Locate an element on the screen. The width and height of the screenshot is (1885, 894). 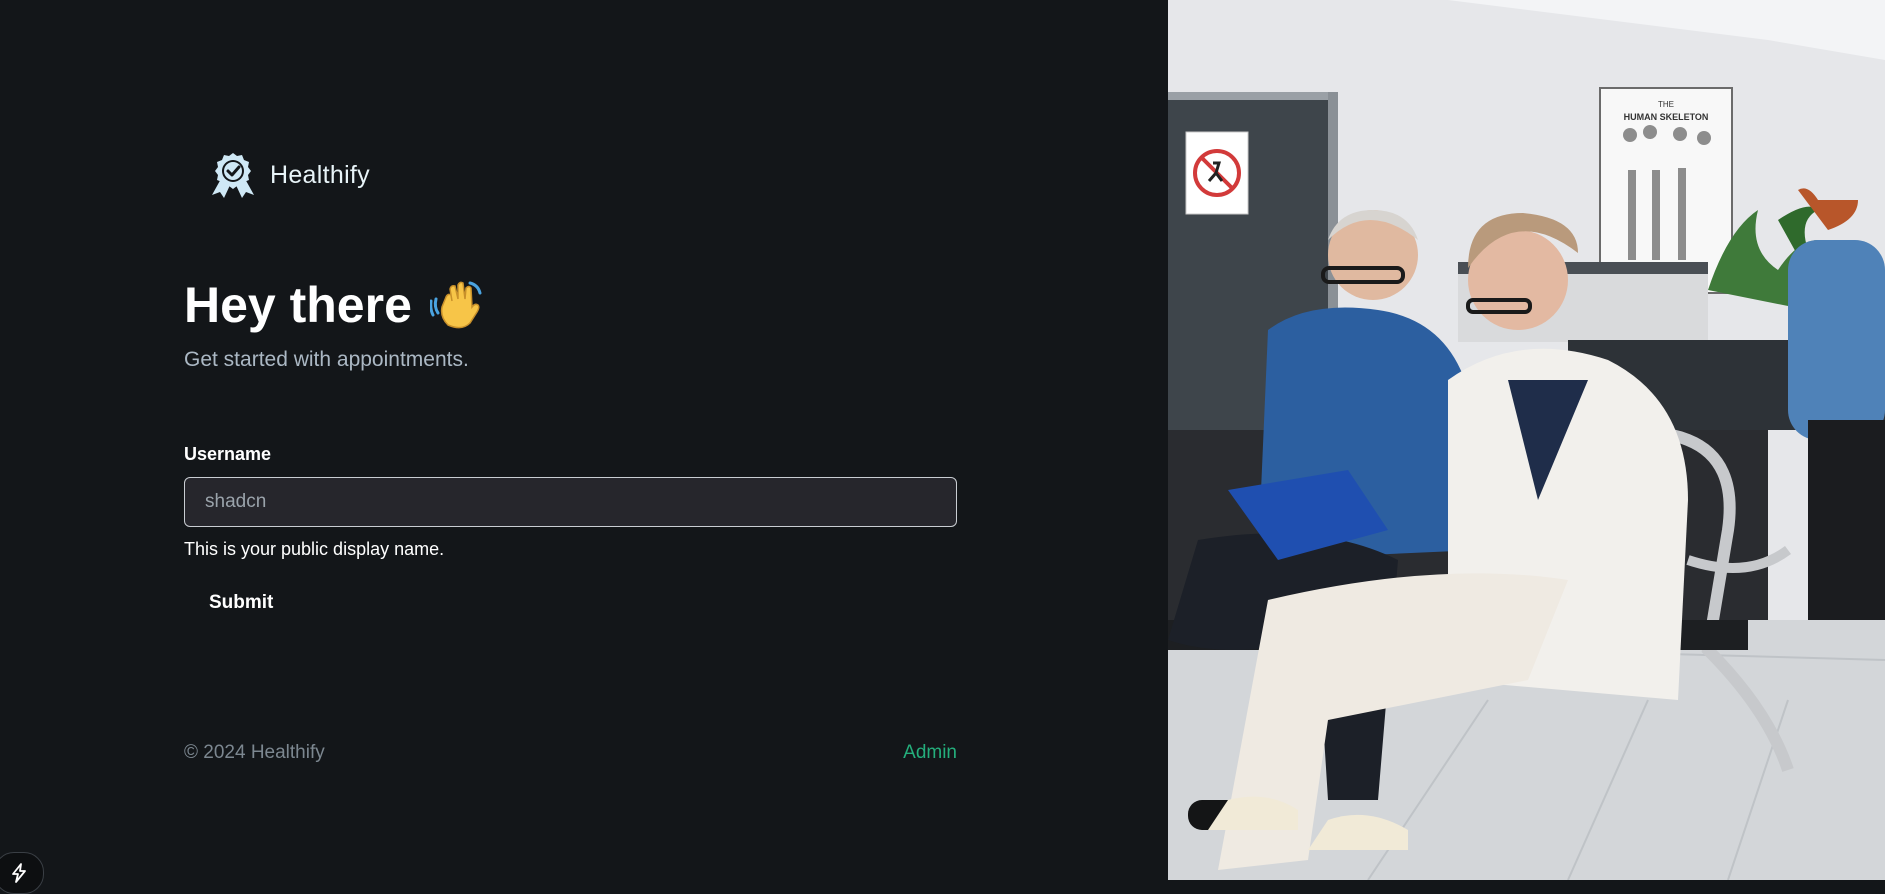
submit-button: Submit is located at coordinates (241, 603).